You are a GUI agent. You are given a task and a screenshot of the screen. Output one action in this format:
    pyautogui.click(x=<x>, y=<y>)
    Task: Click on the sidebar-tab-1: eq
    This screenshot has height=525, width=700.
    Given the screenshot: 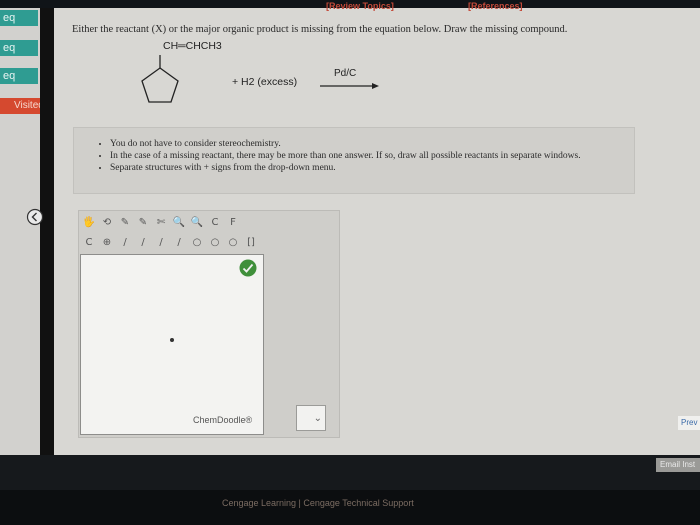 What is the action you would take?
    pyautogui.click(x=19, y=18)
    